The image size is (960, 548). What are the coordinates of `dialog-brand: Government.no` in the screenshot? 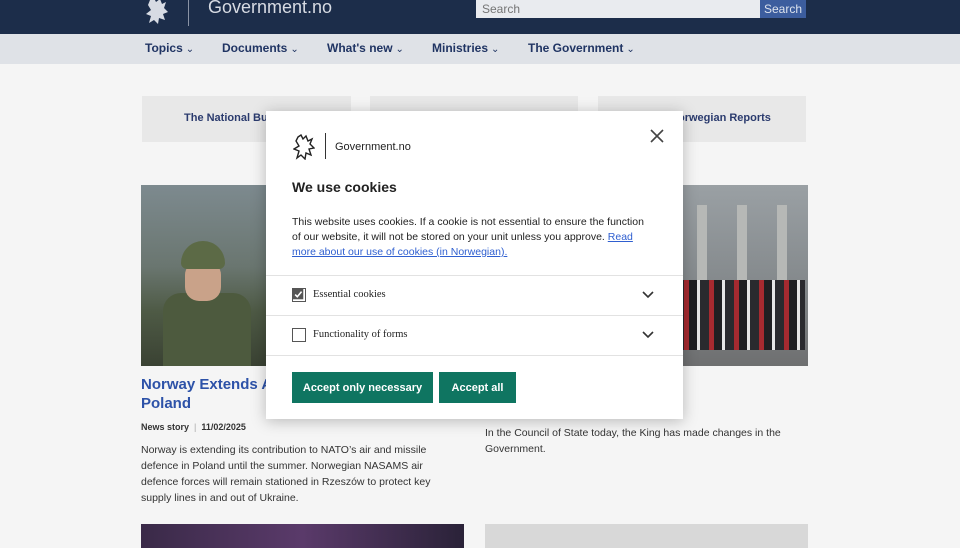 It's located at (373, 147).